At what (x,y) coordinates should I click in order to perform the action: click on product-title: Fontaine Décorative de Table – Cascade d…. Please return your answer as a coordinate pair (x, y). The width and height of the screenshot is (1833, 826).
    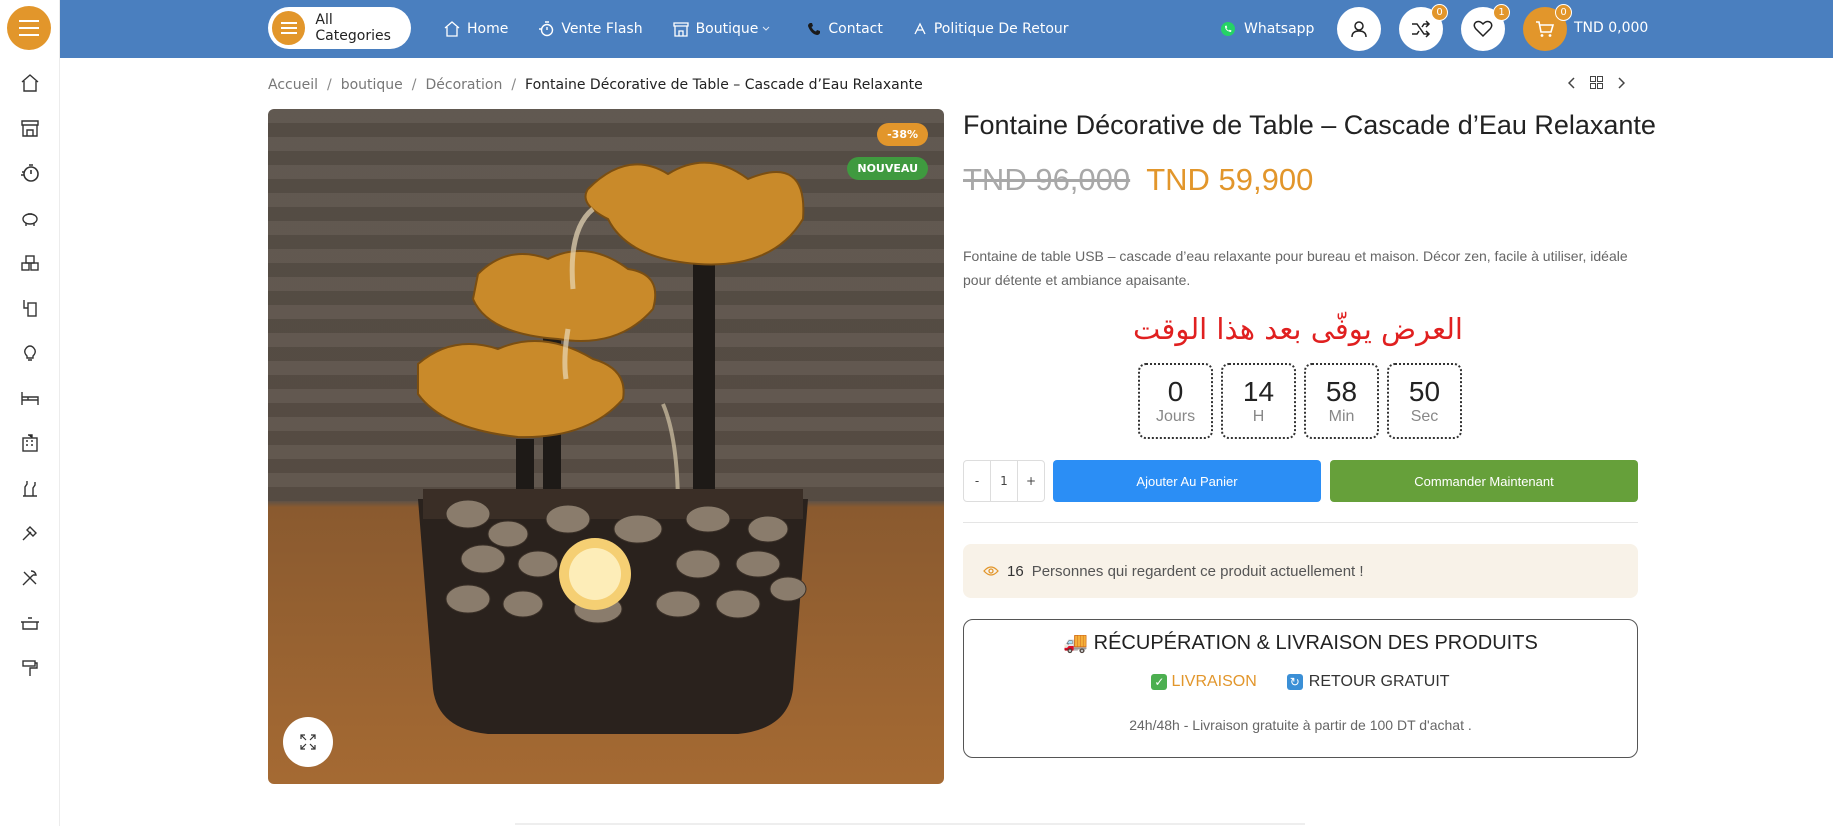
    Looking at the image, I should click on (1309, 125).